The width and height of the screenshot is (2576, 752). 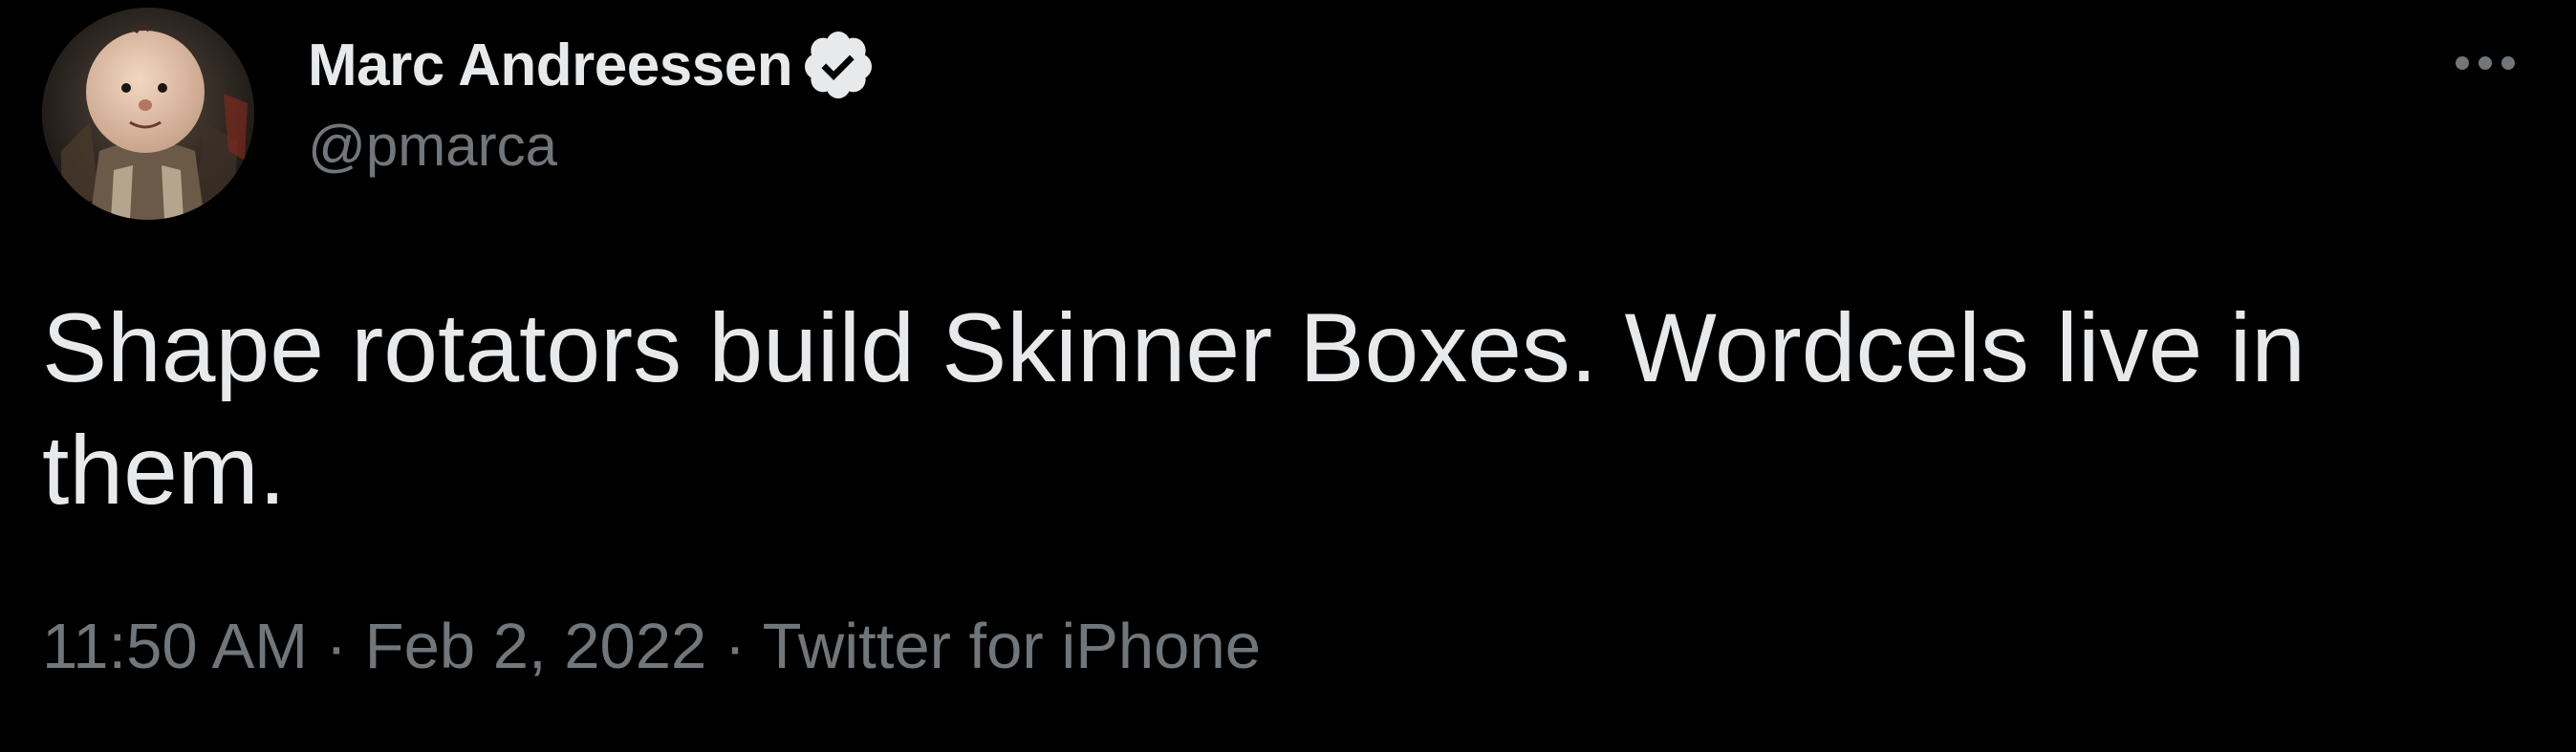 I want to click on more-horizontal-icon, so click(x=2485, y=63).